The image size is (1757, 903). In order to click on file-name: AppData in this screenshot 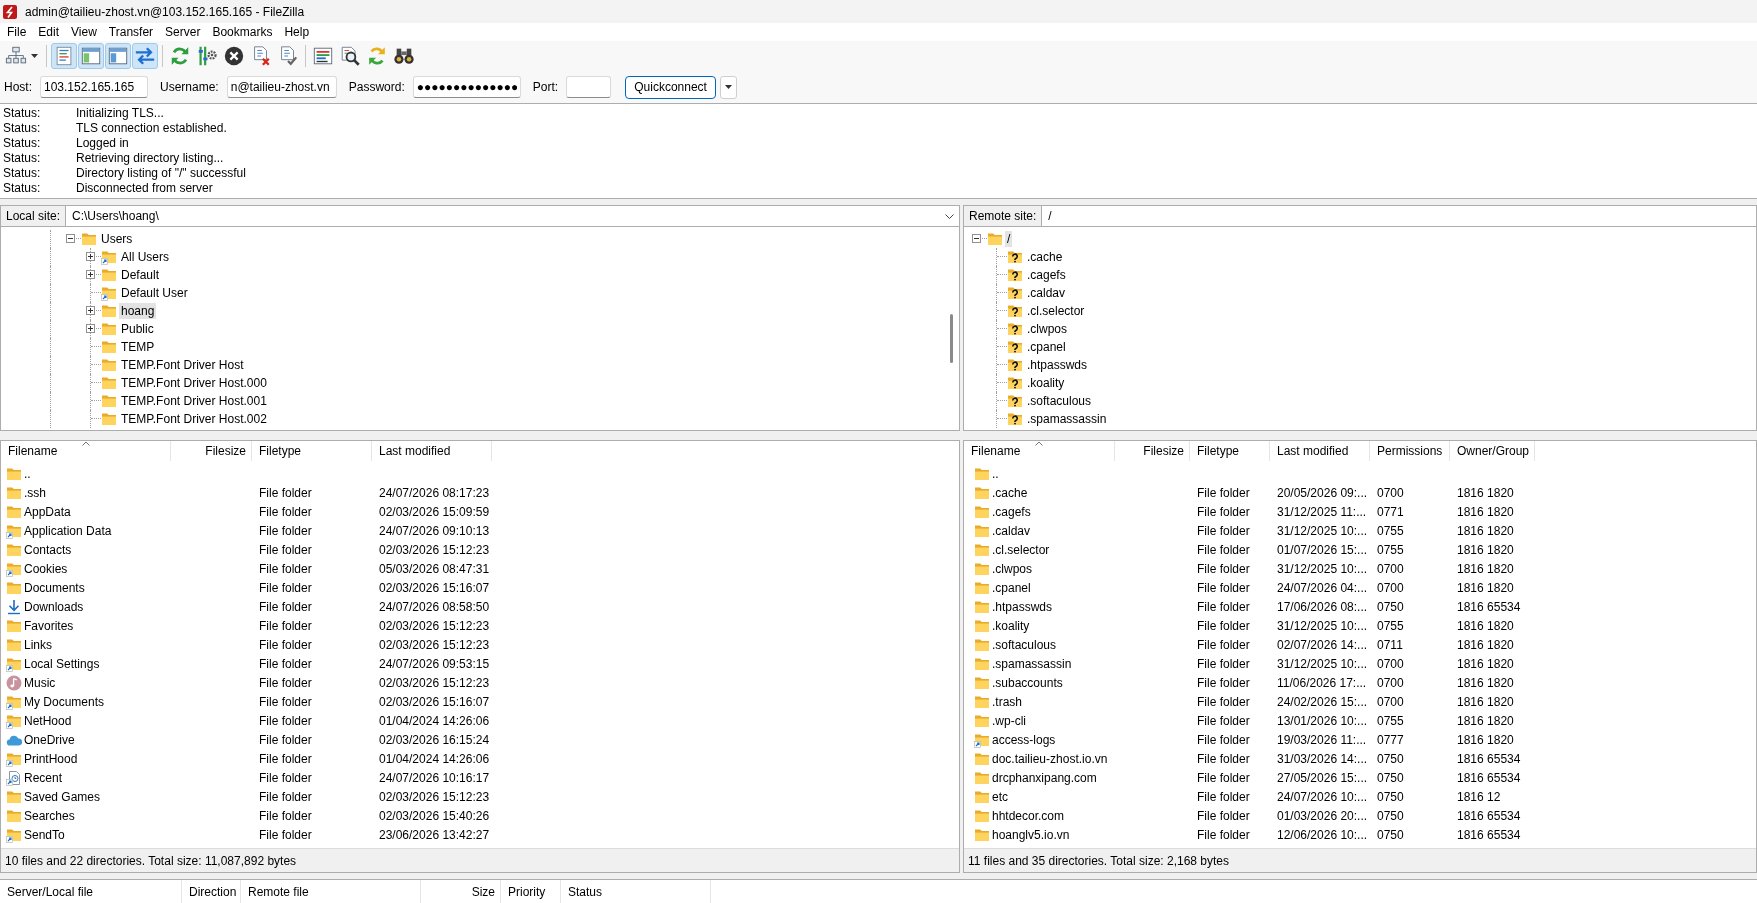, I will do `click(47, 511)`.